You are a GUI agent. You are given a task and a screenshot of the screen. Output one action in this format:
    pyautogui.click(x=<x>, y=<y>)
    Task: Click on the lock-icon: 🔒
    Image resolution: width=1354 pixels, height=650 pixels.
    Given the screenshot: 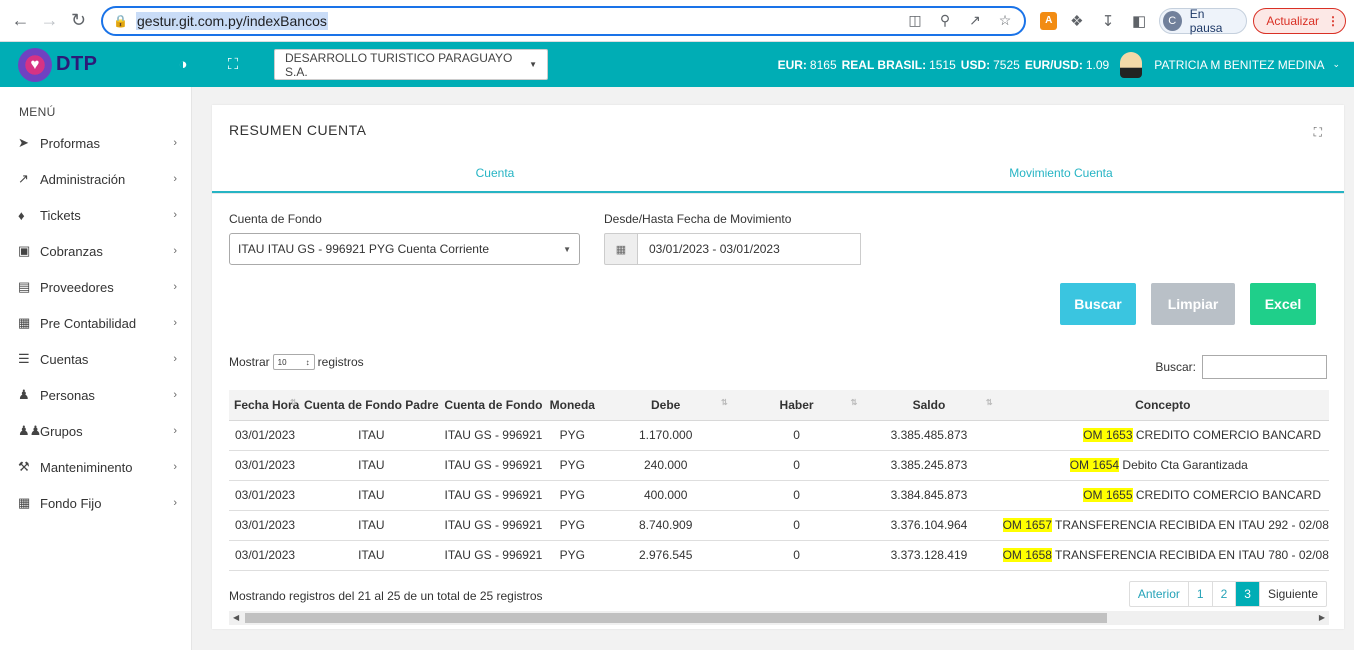 What is the action you would take?
    pyautogui.click(x=120, y=20)
    